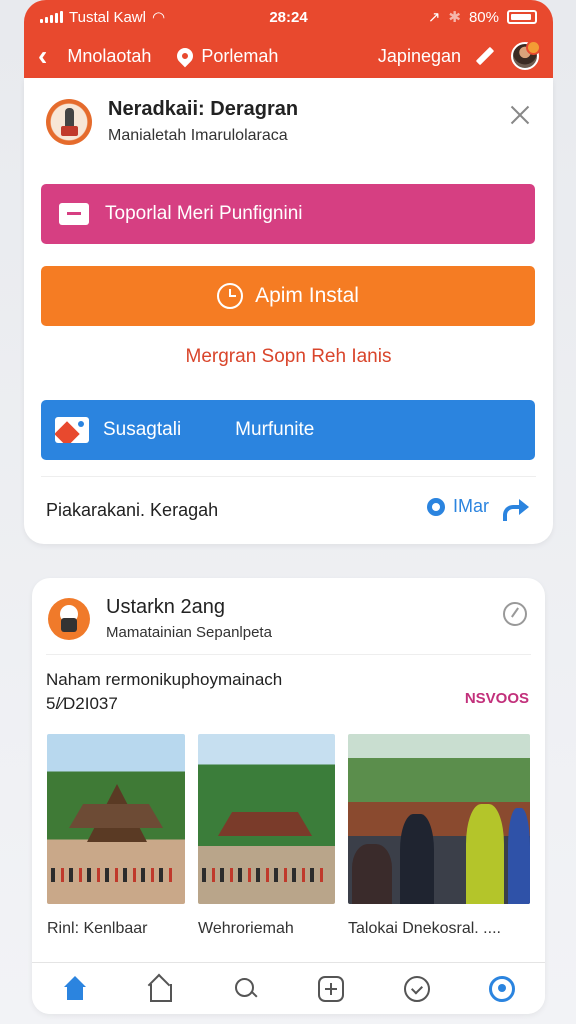 Image resolution: width=576 pixels, height=1024 pixels. I want to click on check-icon, so click(416, 988).